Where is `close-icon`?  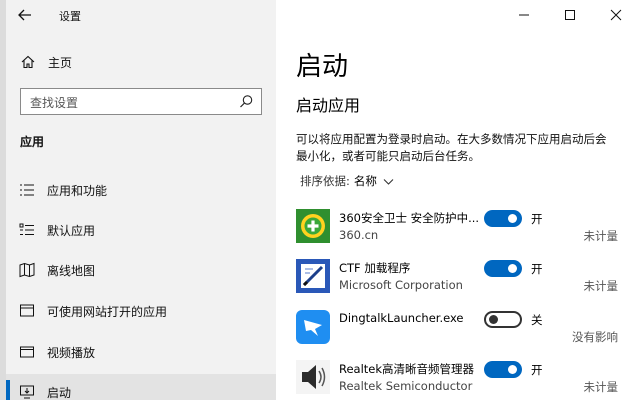
close-icon is located at coordinates (616, 15).